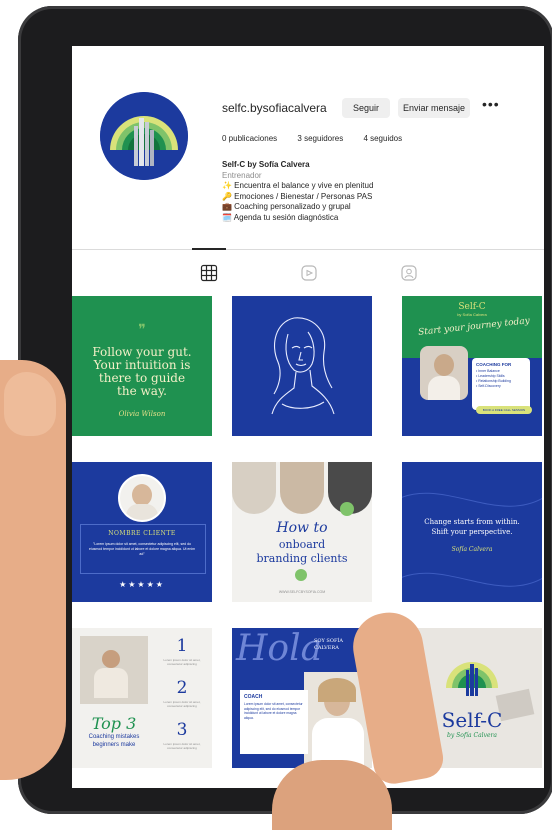  What do you see at coordinates (347, 509) in the screenshot?
I see `sparkle-icon` at bounding box center [347, 509].